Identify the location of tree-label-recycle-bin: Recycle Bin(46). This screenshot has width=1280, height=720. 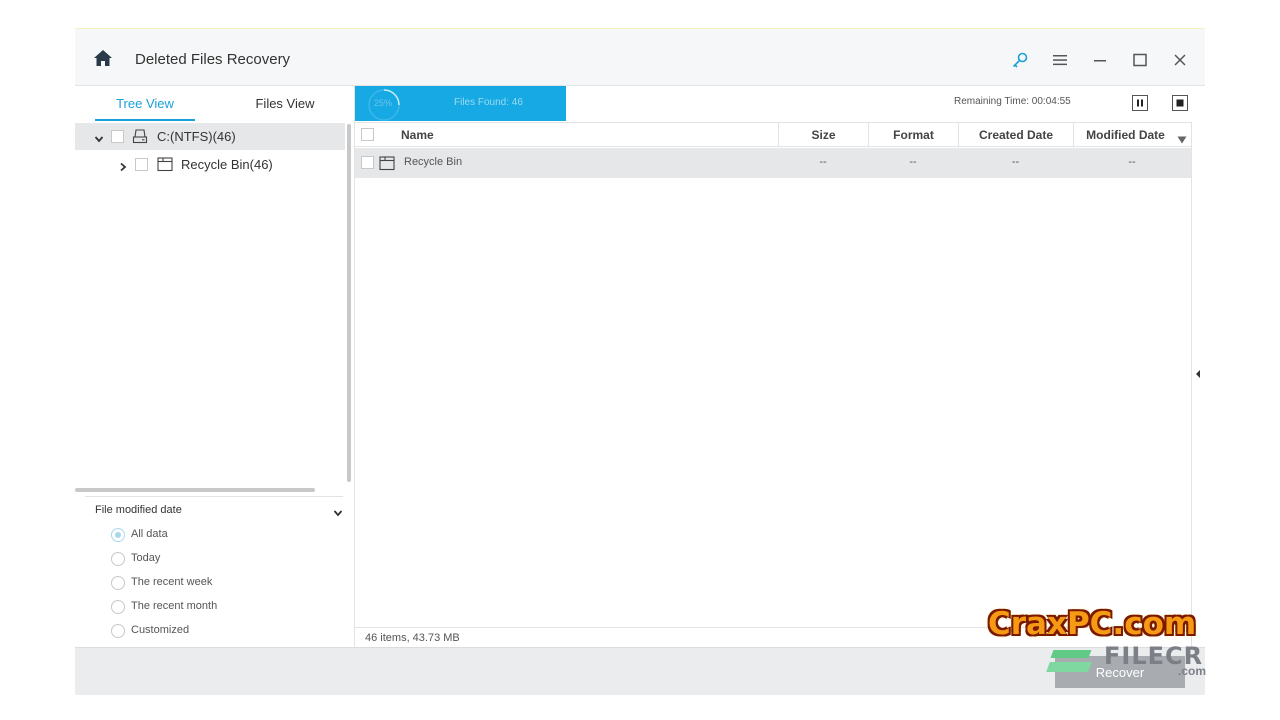
(227, 164).